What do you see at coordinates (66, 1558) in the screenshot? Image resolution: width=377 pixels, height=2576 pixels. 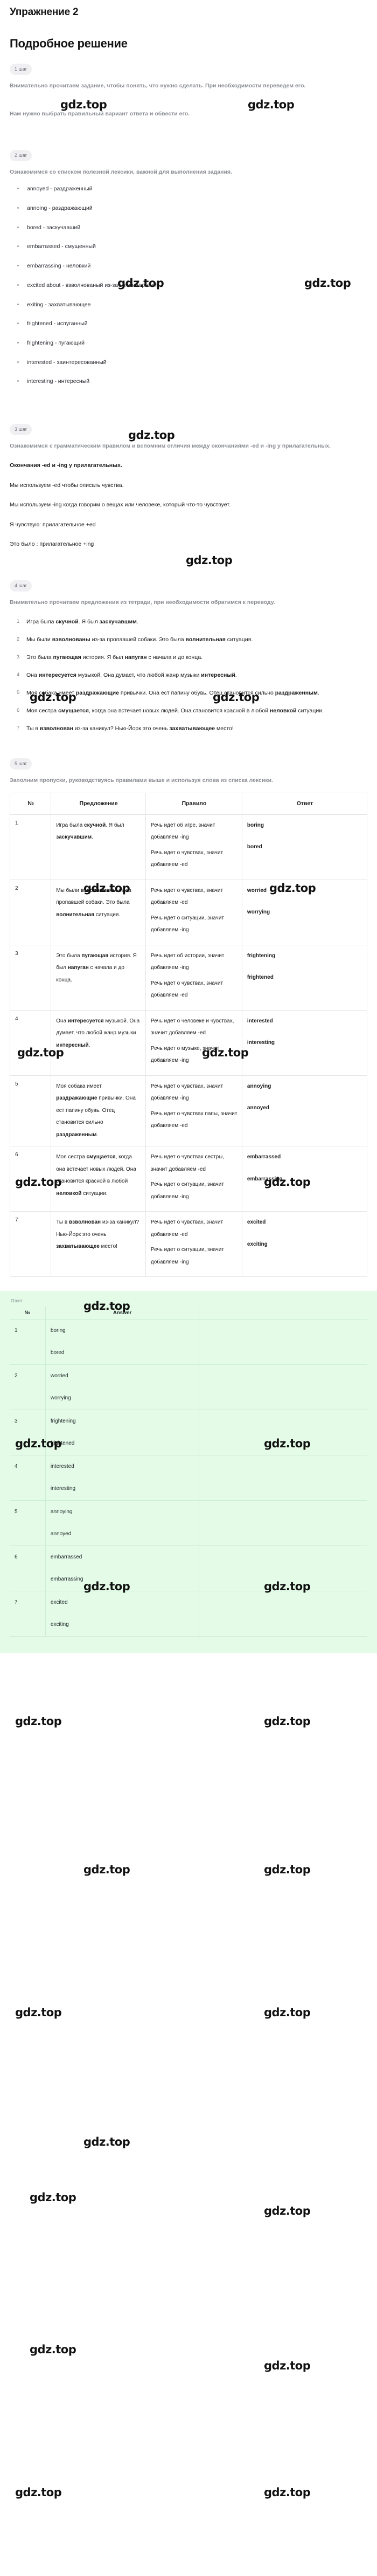 I see `answer-word: embarrassed` at bounding box center [66, 1558].